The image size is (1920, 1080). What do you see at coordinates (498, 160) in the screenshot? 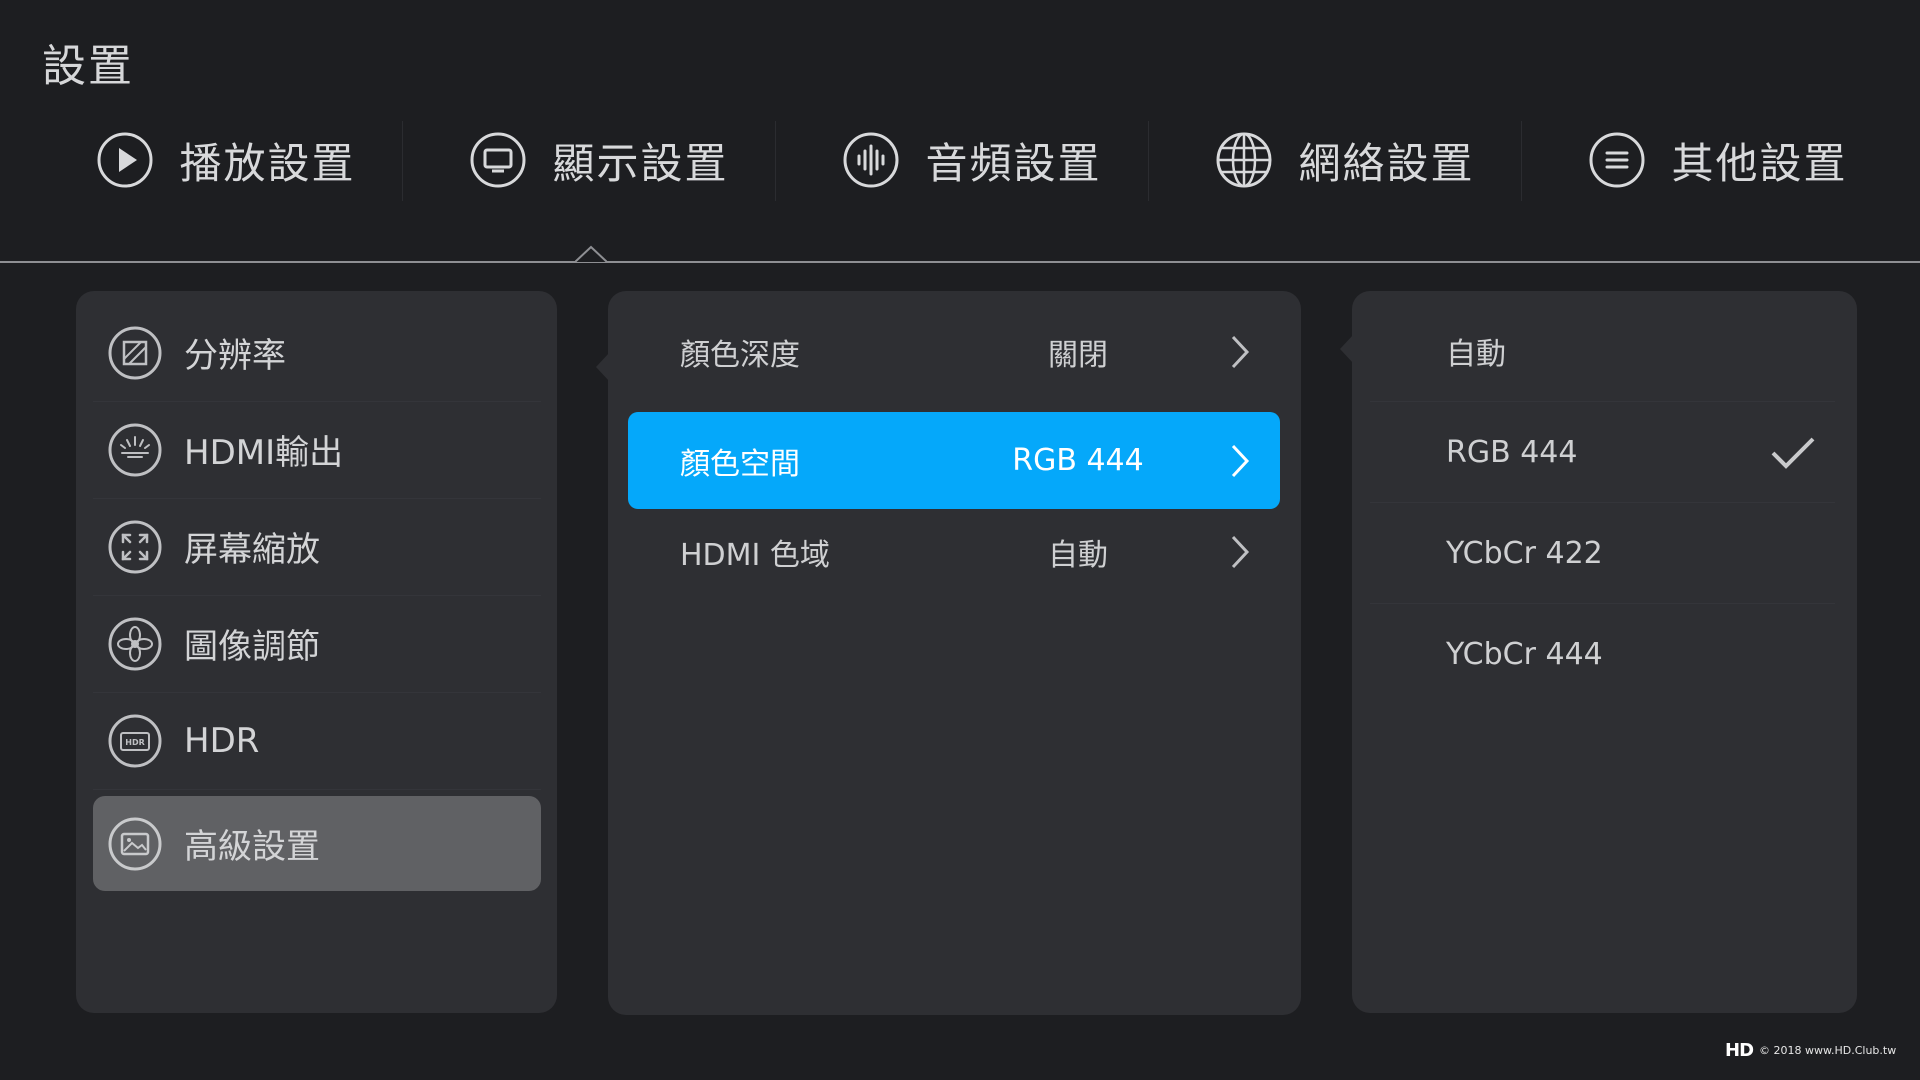
I see `display-icon` at bounding box center [498, 160].